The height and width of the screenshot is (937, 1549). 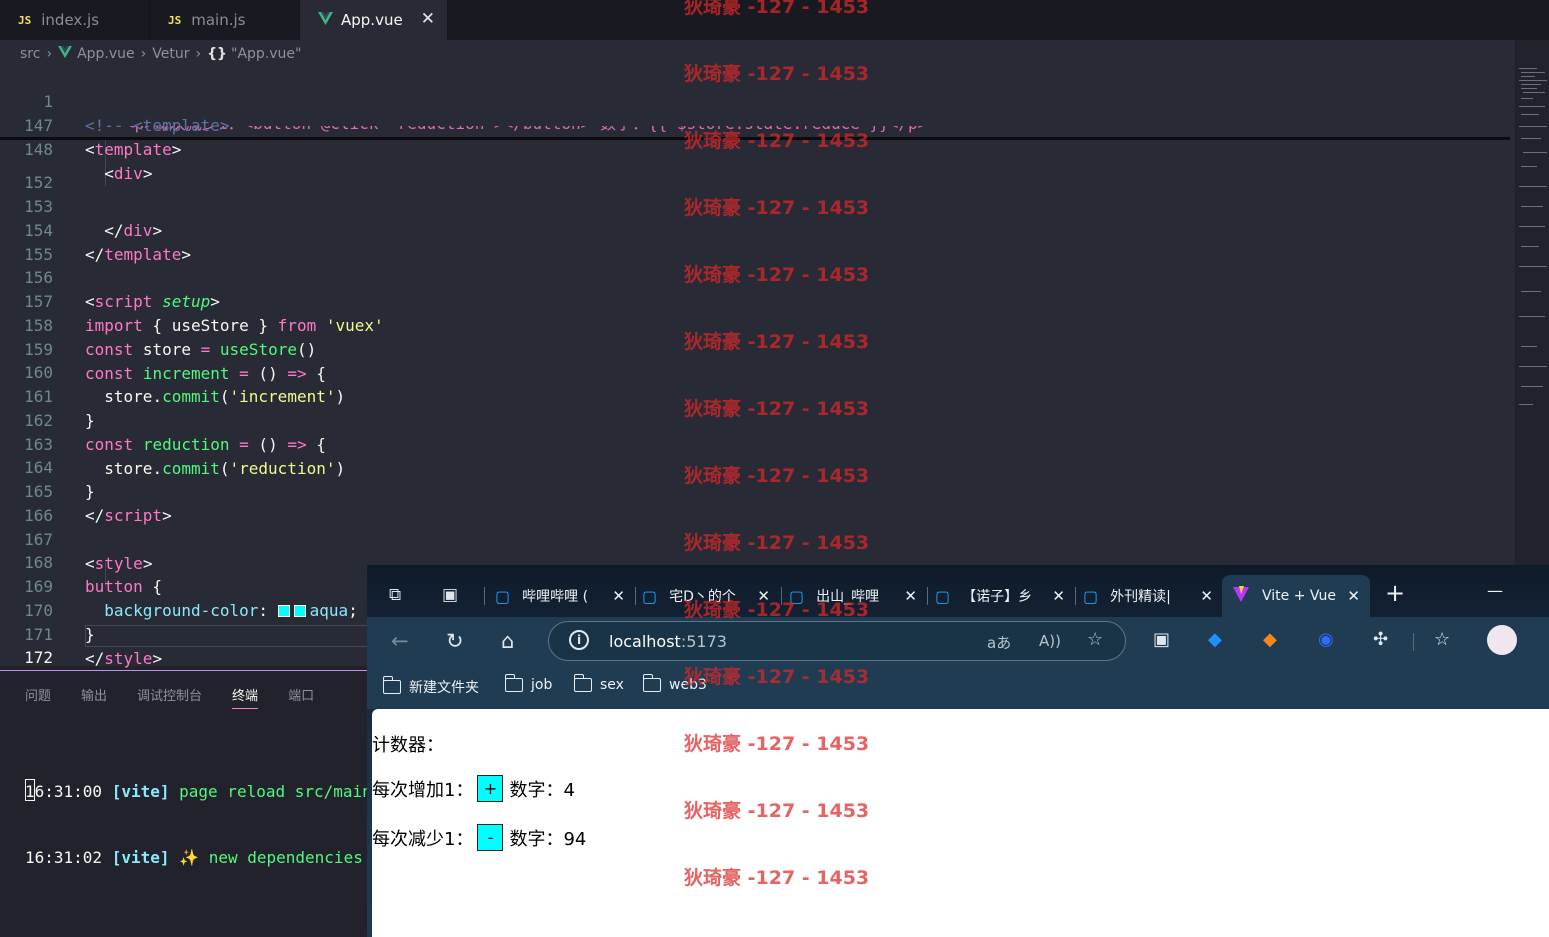 I want to click on favorite-star-icon: ☆, so click(x=1095, y=639).